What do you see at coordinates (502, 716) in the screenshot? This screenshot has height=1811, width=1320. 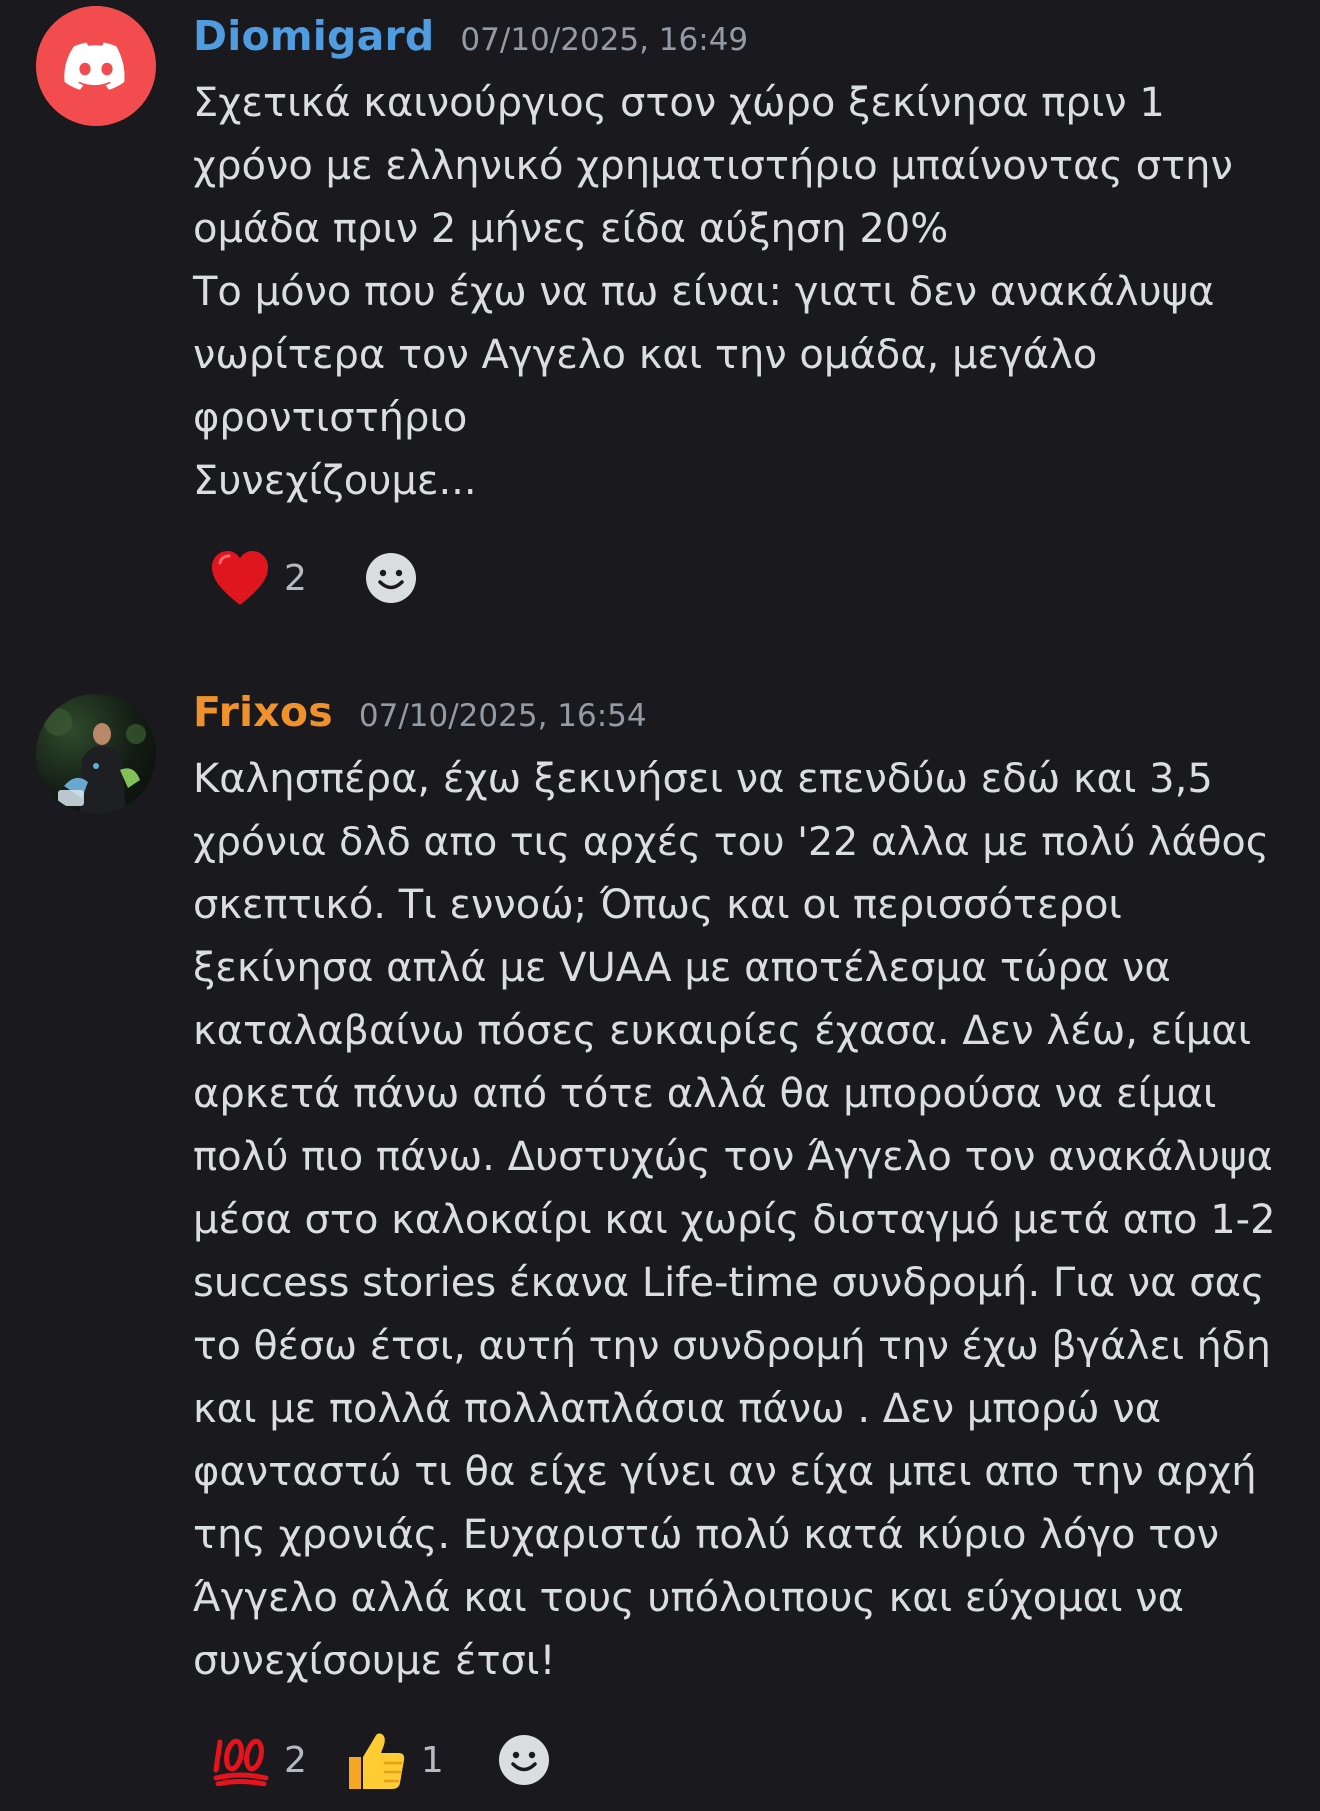 I see `timestamp: 07/10/2025, 16:54` at bounding box center [502, 716].